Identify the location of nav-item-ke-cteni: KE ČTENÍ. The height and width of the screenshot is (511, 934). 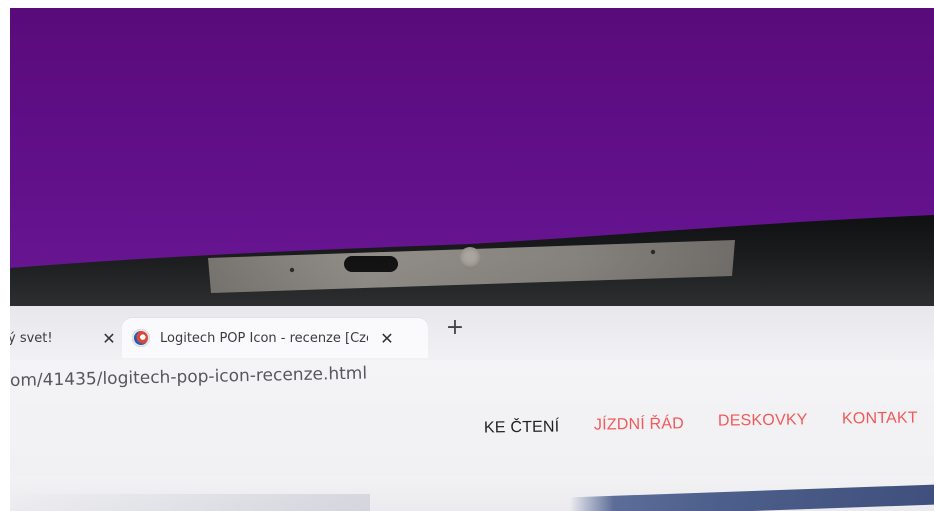
(522, 427).